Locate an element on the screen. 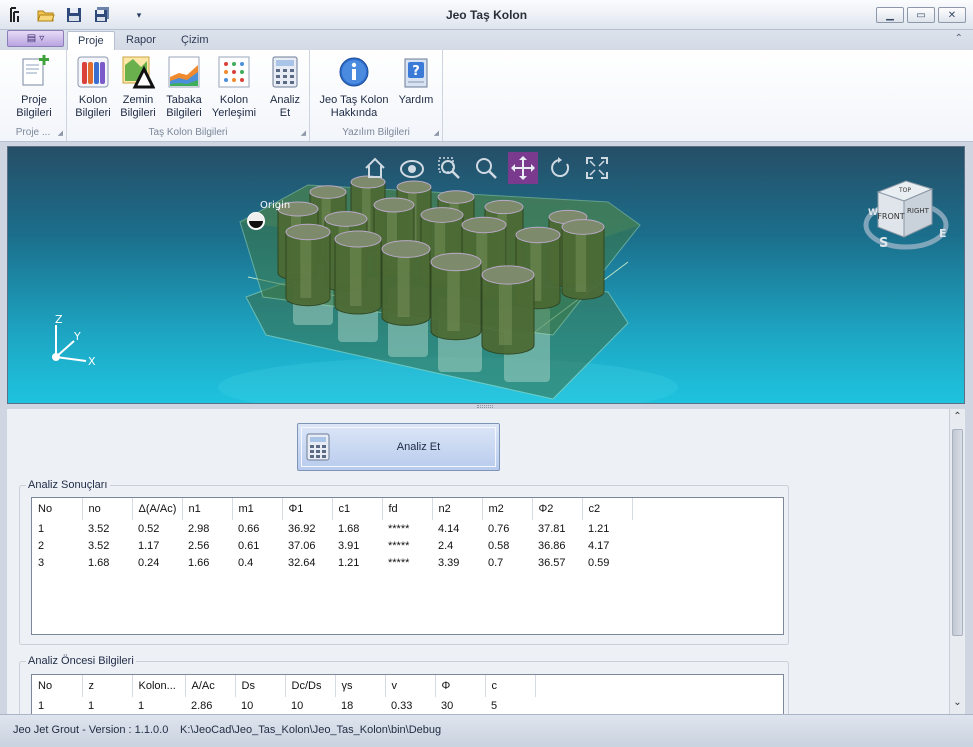 The height and width of the screenshot is (747, 973). tab-rapor: Rapor is located at coordinates (141, 41).